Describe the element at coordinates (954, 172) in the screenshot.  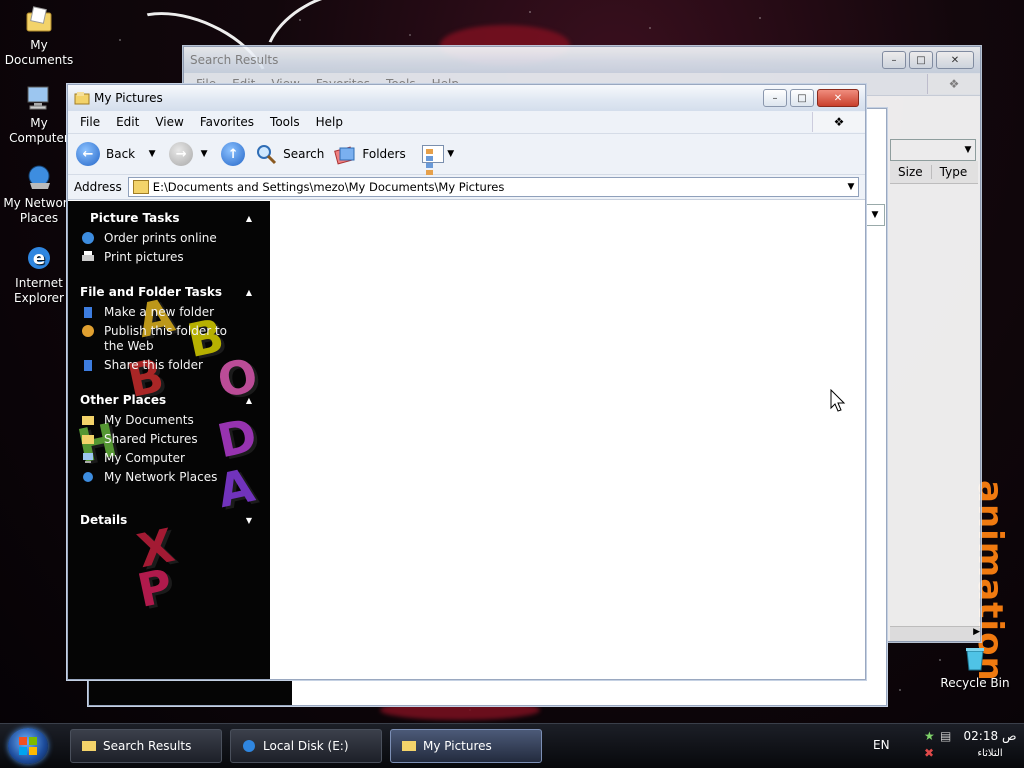
I see `column-type: Type` at that location.